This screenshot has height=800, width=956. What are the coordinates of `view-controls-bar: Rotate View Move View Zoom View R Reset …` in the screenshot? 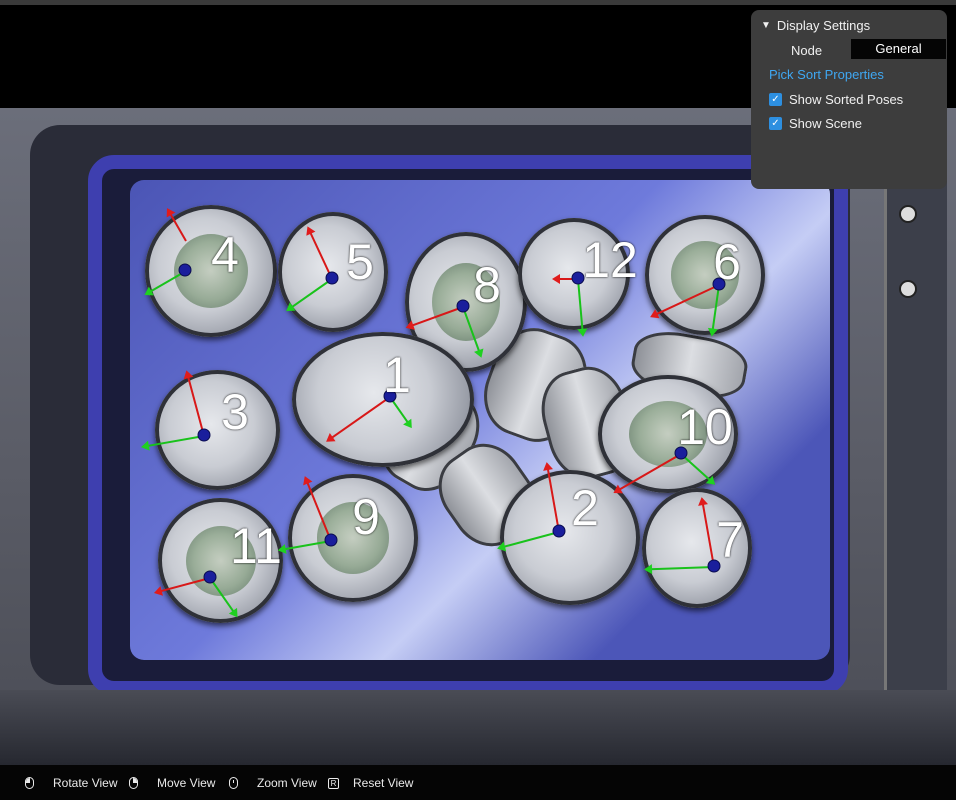 It's located at (478, 782).